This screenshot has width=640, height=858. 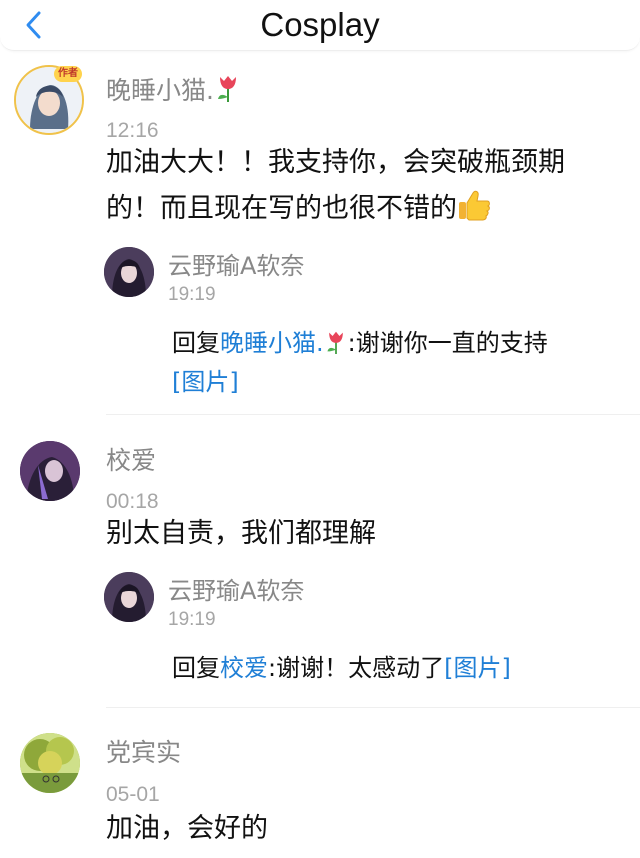 I want to click on comment-username: 晚睡小猫., so click(x=174, y=92).